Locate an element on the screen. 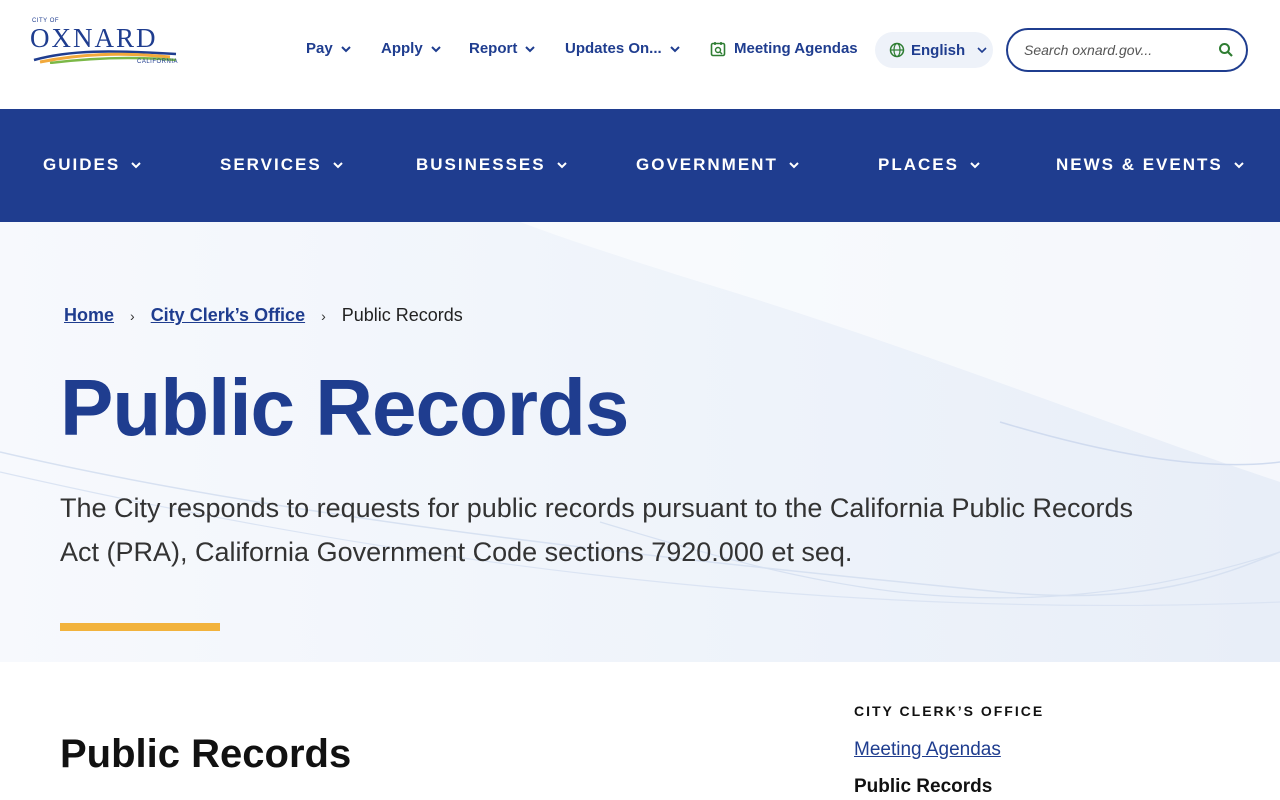 The height and width of the screenshot is (800, 1280). globe-icon is located at coordinates (897, 50).